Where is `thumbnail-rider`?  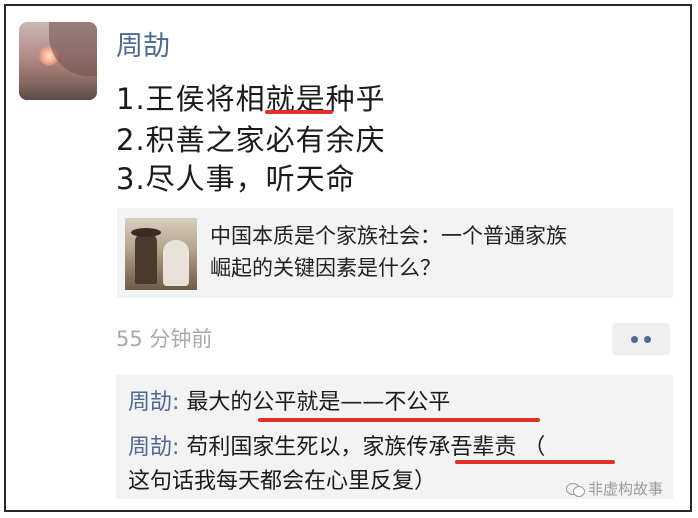
thumbnail-rider is located at coordinates (146, 258).